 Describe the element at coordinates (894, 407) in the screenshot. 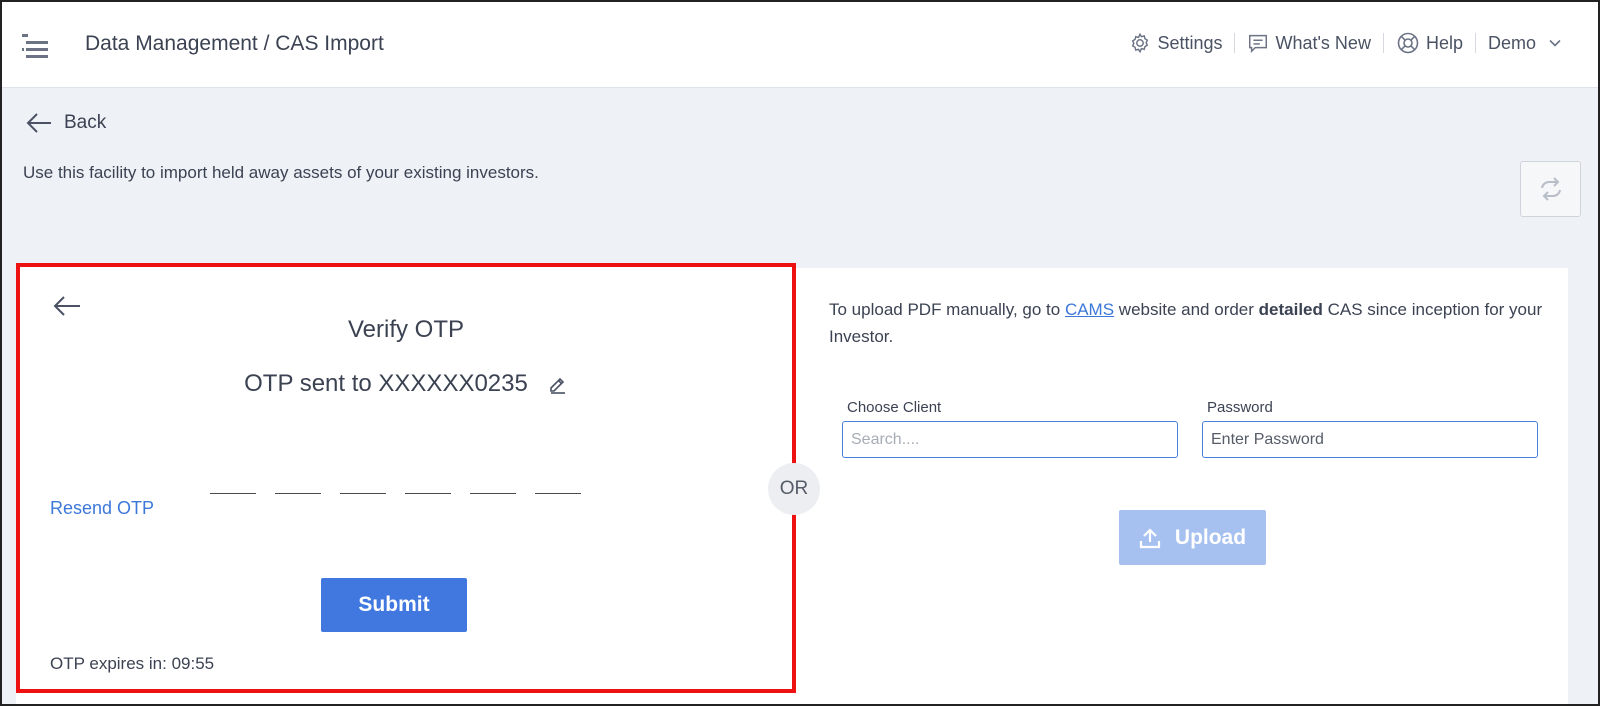

I see `choose-client-label: Choose Client` at that location.